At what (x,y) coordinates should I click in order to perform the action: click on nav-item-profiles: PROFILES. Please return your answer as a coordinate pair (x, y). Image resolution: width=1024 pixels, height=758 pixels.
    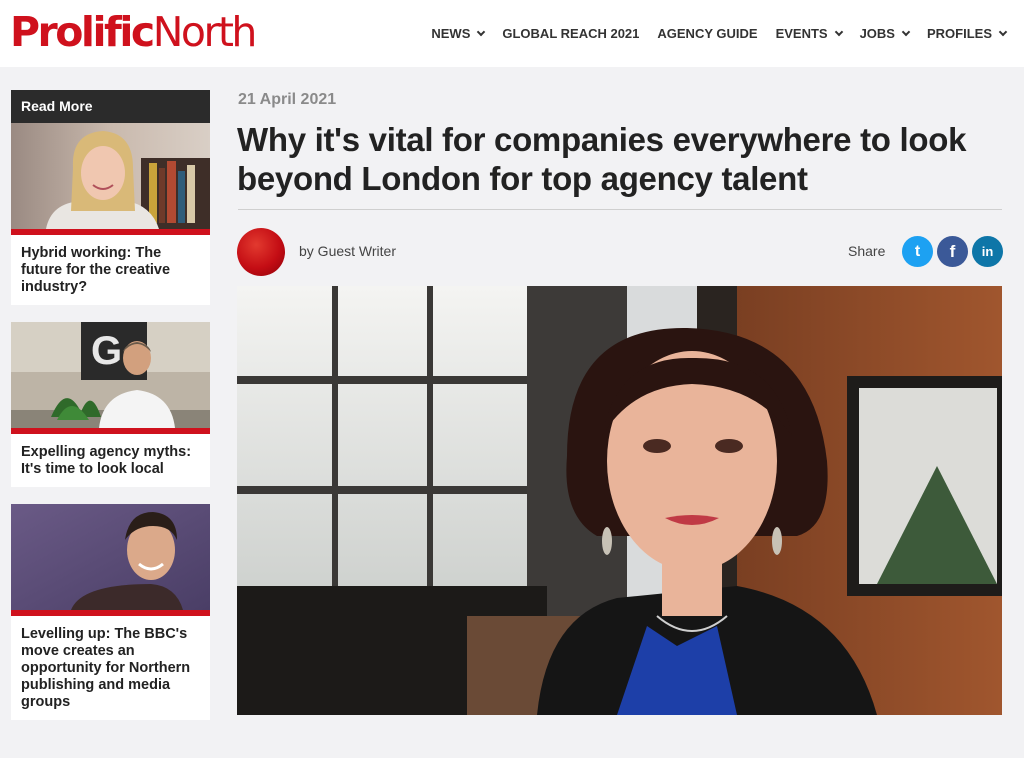
    Looking at the image, I should click on (967, 33).